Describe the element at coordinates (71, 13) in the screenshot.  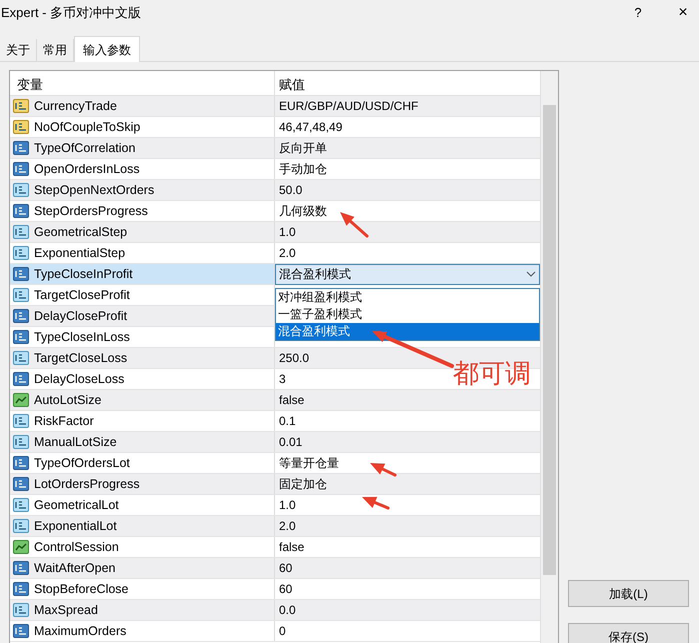
I see `window-title: Expert - 多币对冲中文版` at that location.